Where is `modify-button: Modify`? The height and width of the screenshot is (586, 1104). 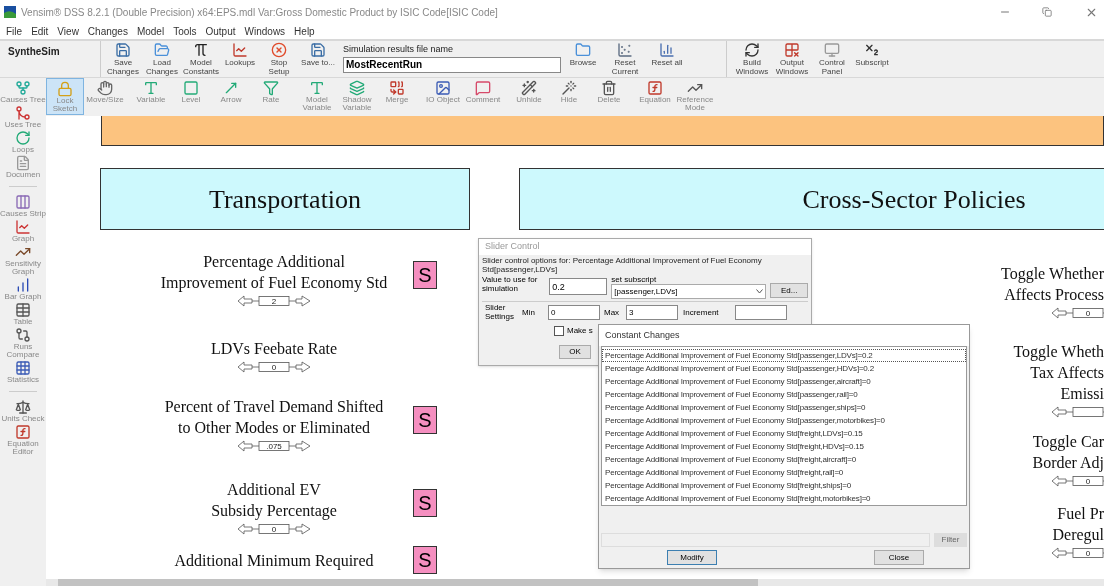 modify-button: Modify is located at coordinates (692, 557).